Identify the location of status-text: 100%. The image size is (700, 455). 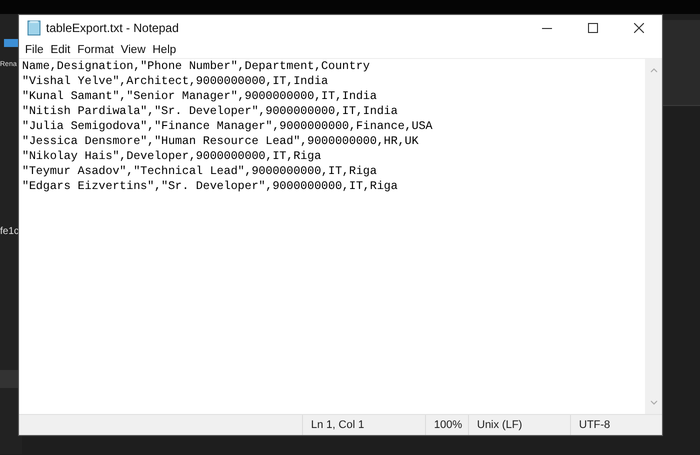
(448, 425).